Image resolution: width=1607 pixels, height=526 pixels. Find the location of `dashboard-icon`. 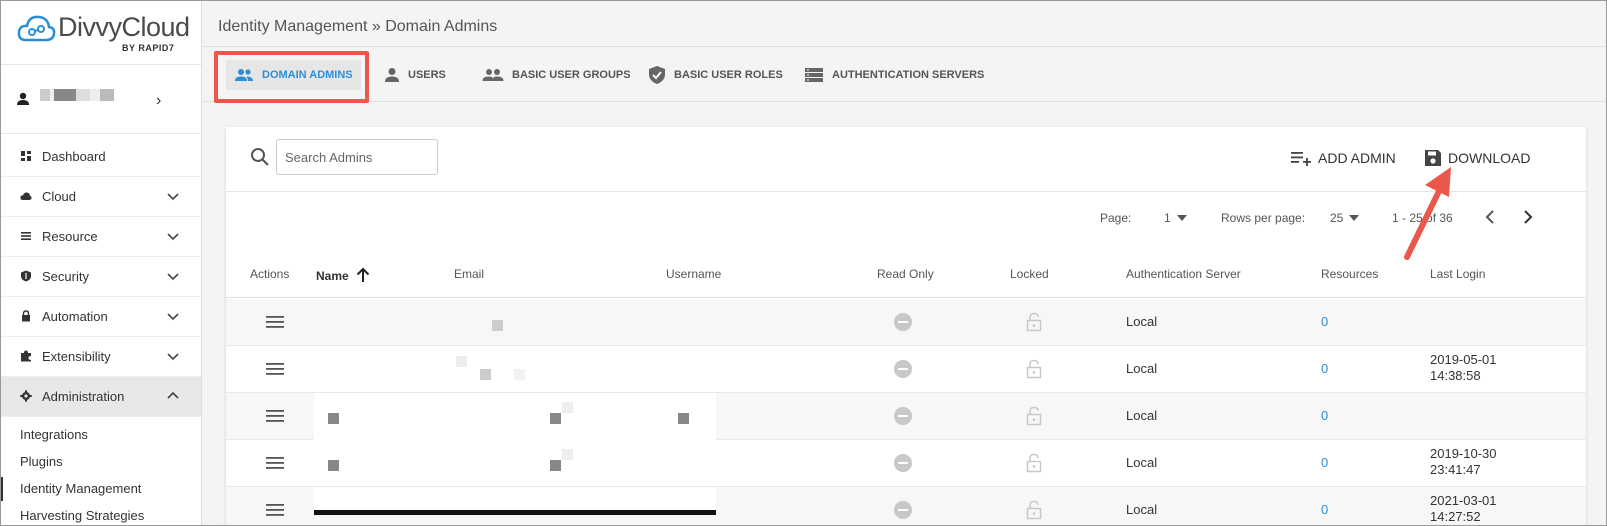

dashboard-icon is located at coordinates (26, 156).